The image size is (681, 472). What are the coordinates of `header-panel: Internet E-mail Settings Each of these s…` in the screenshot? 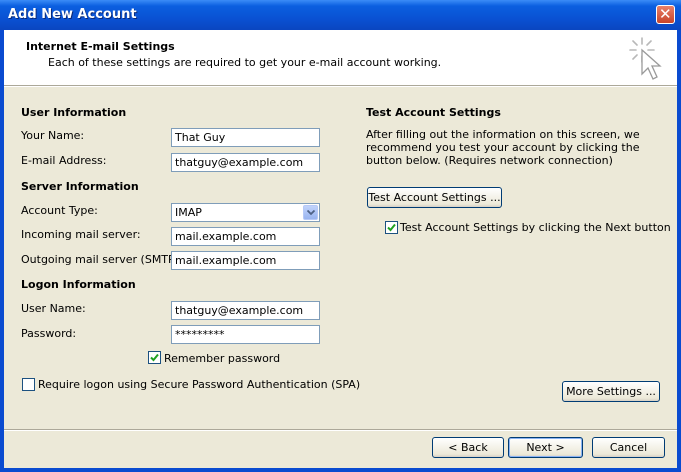 It's located at (340, 58).